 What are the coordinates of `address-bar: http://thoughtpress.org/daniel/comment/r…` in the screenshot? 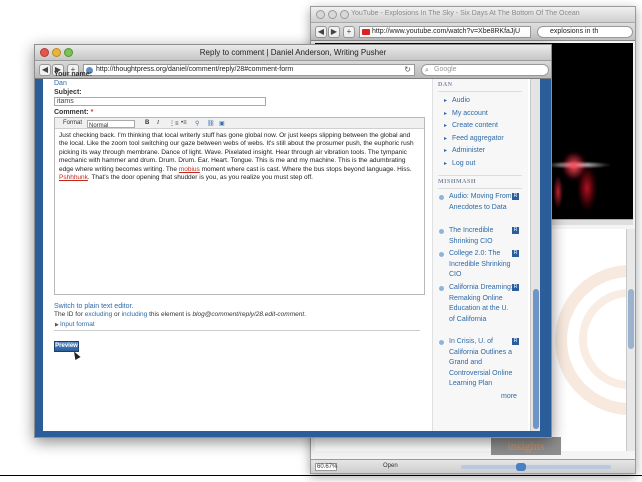 It's located at (249, 70).